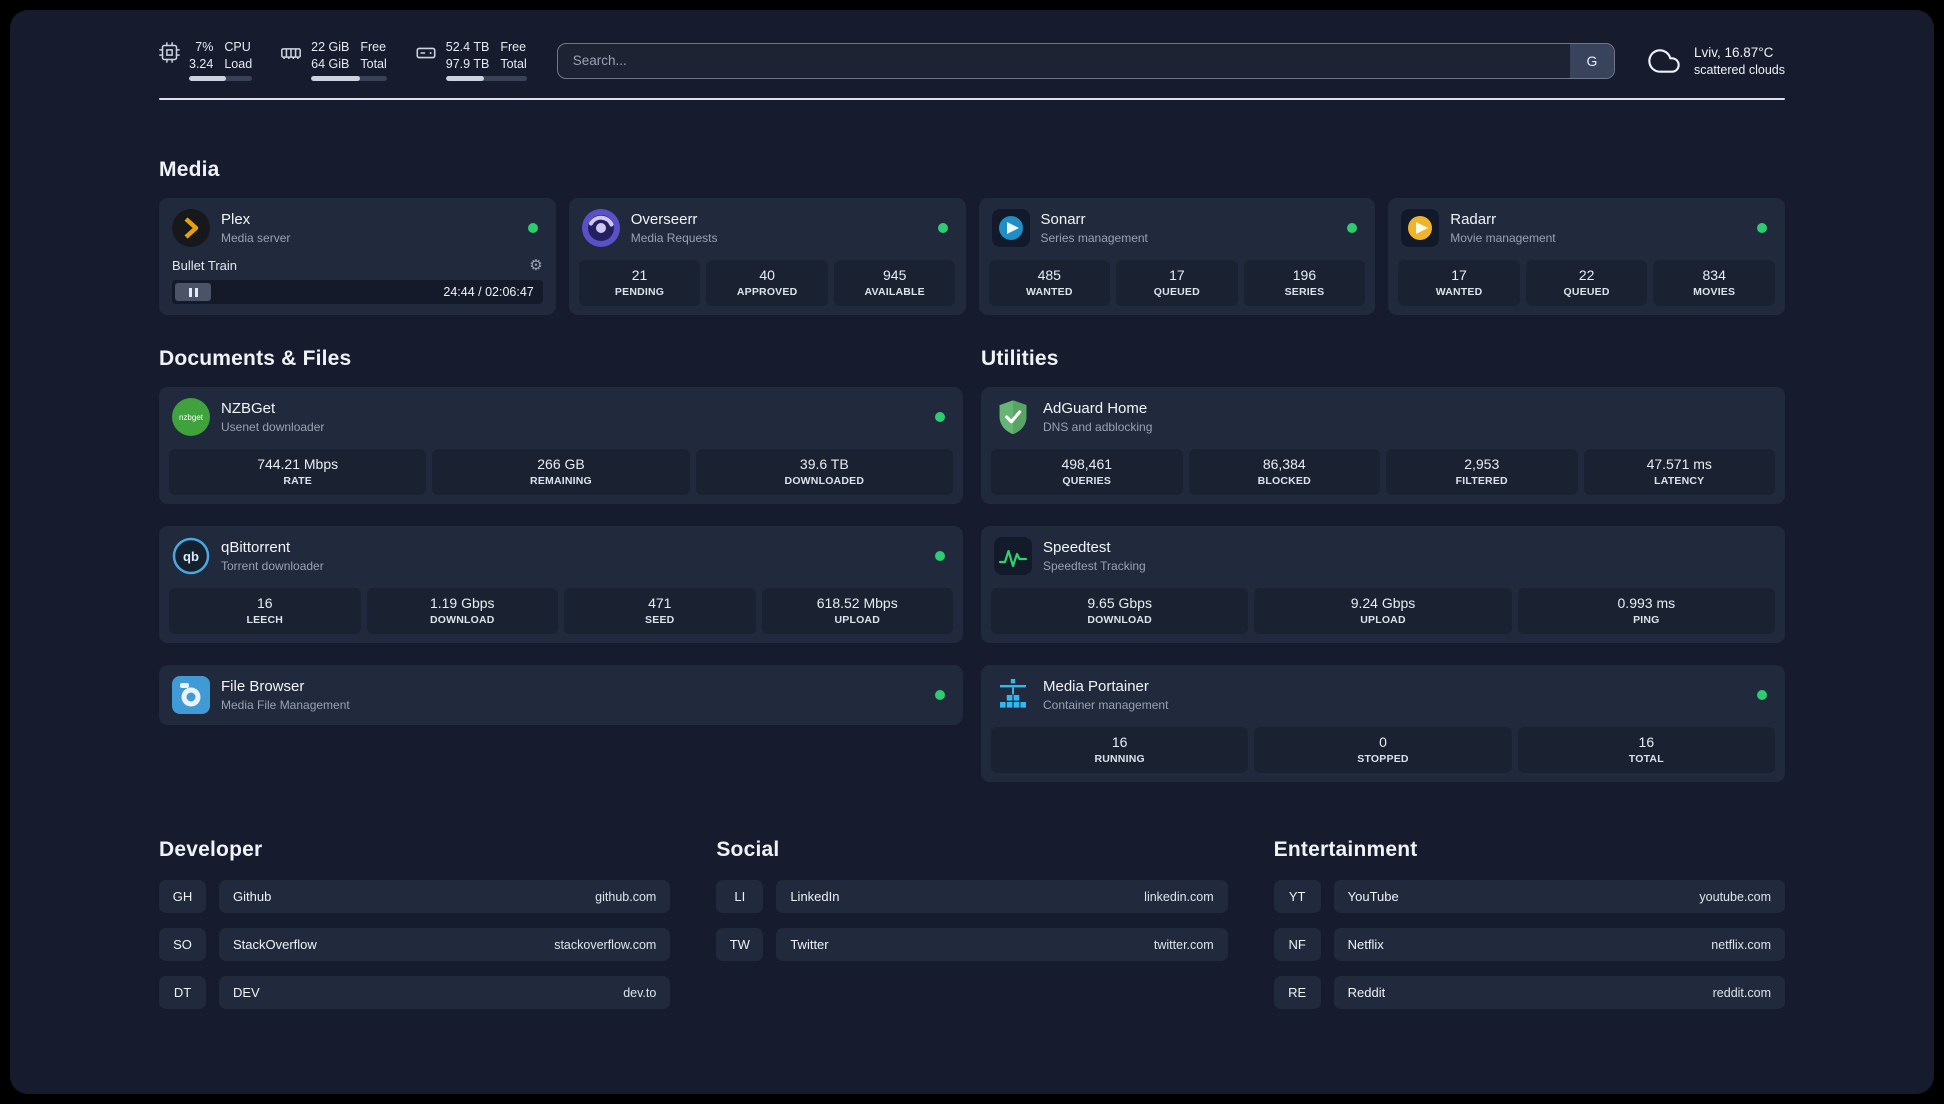 The height and width of the screenshot is (1104, 1944). Describe the element at coordinates (211, 849) in the screenshot. I see `section-title-developer: Developer` at that location.